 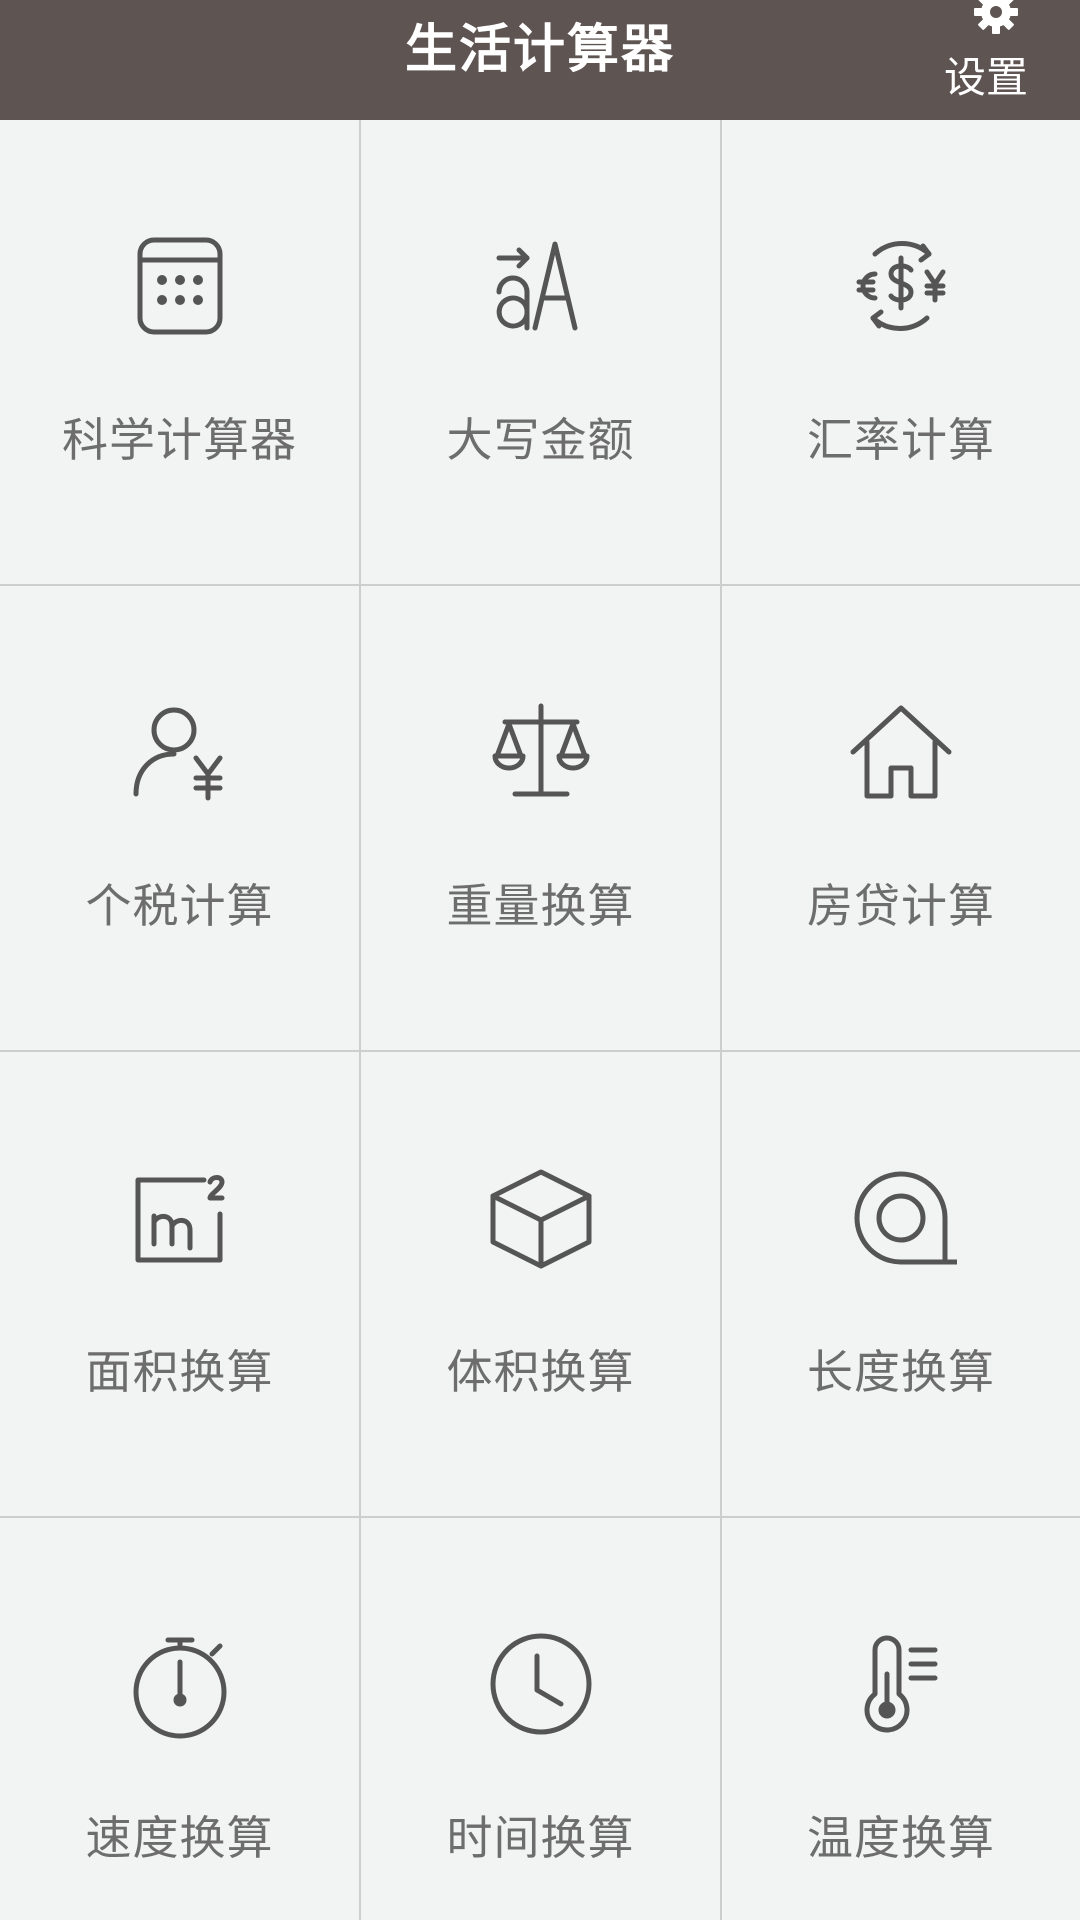 What do you see at coordinates (180, 1684) in the screenshot?
I see `stopwatch-icon` at bounding box center [180, 1684].